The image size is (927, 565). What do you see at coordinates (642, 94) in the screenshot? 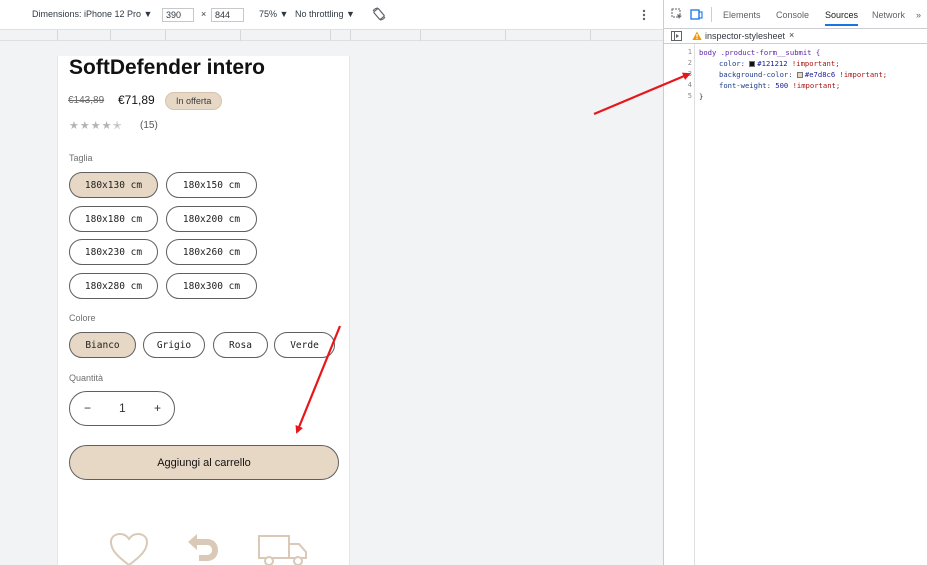
I see `arrow-to-code` at bounding box center [642, 94].